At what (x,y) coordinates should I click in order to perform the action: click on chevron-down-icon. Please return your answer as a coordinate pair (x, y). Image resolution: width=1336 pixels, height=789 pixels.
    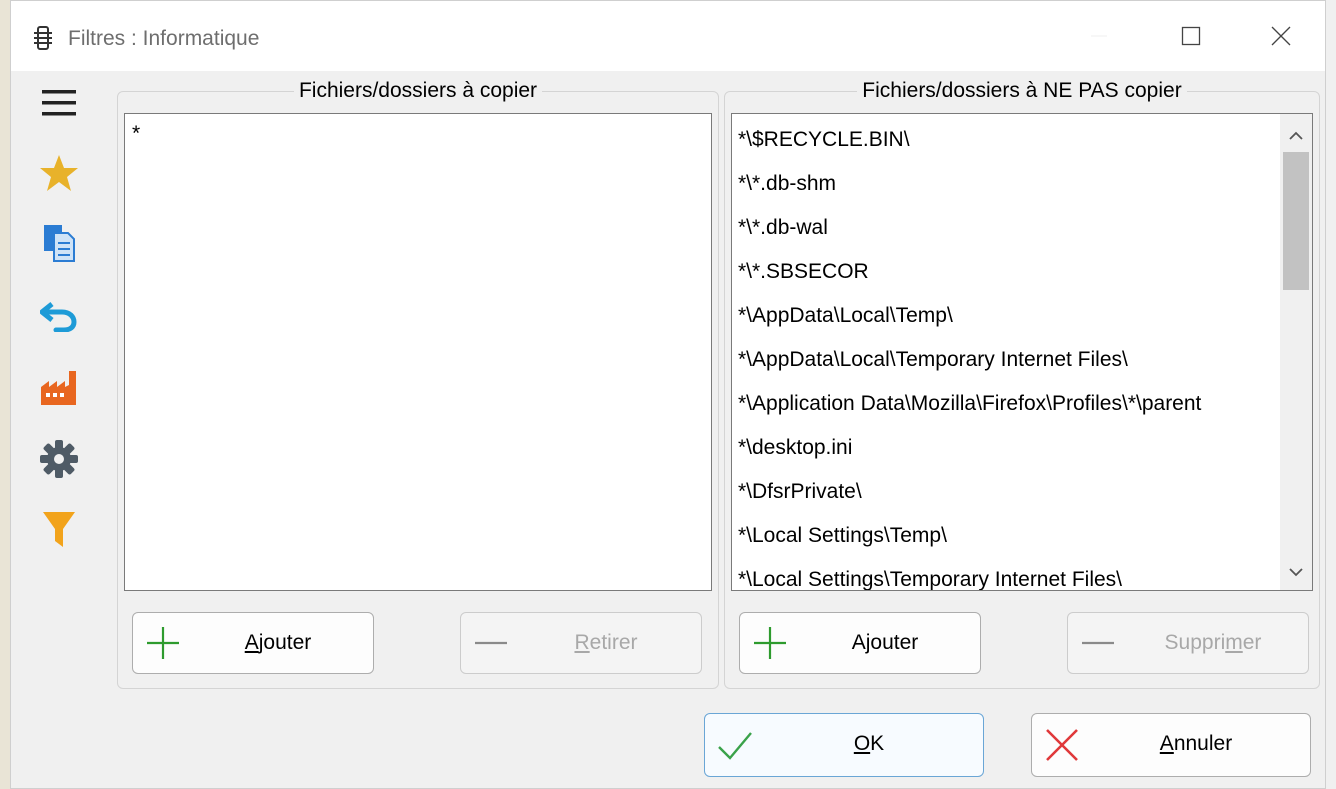
    Looking at the image, I should click on (1296, 572).